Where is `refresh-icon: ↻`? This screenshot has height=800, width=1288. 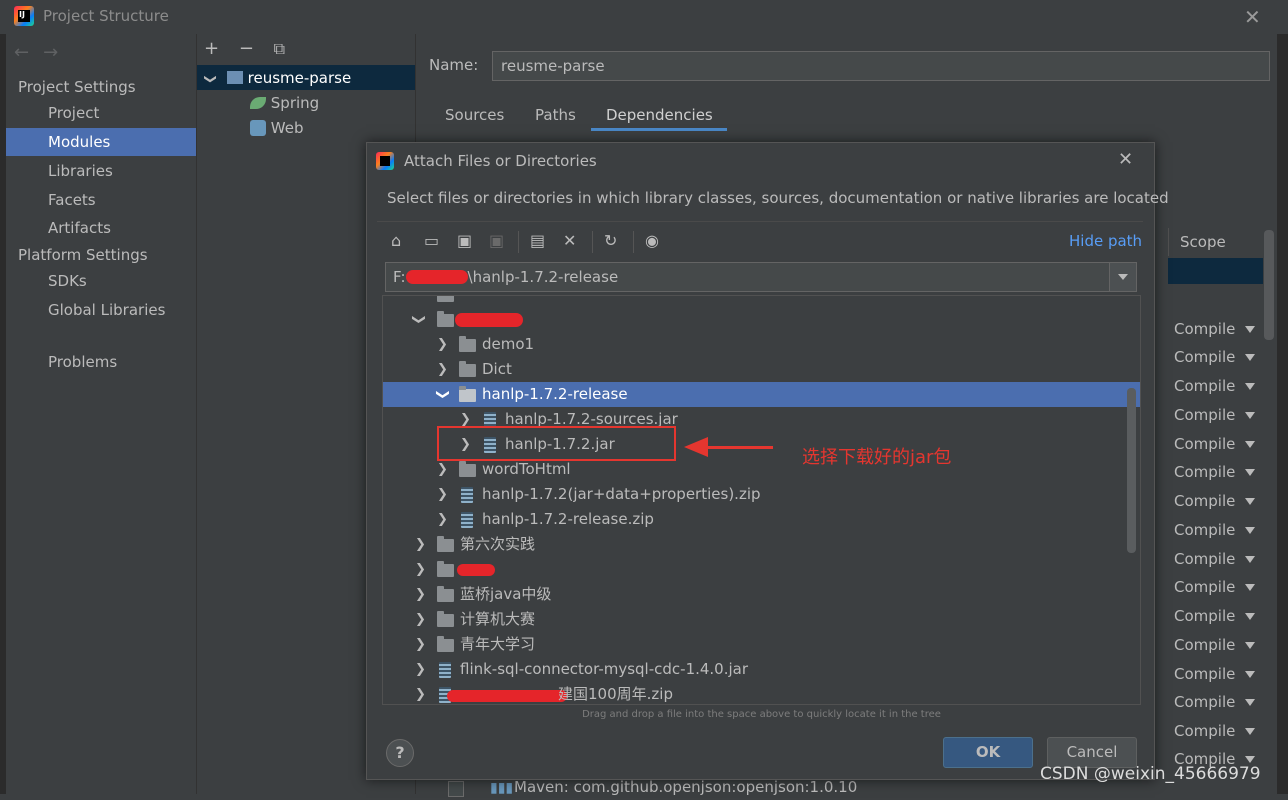 refresh-icon: ↻ is located at coordinates (610, 240).